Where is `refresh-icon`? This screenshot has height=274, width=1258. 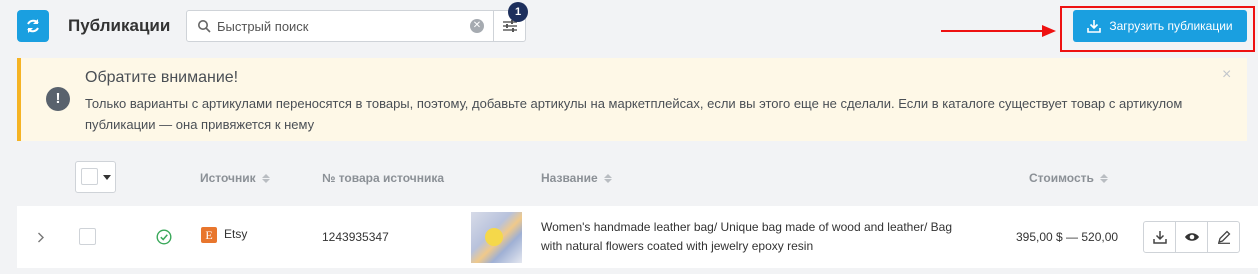
refresh-icon is located at coordinates (33, 26).